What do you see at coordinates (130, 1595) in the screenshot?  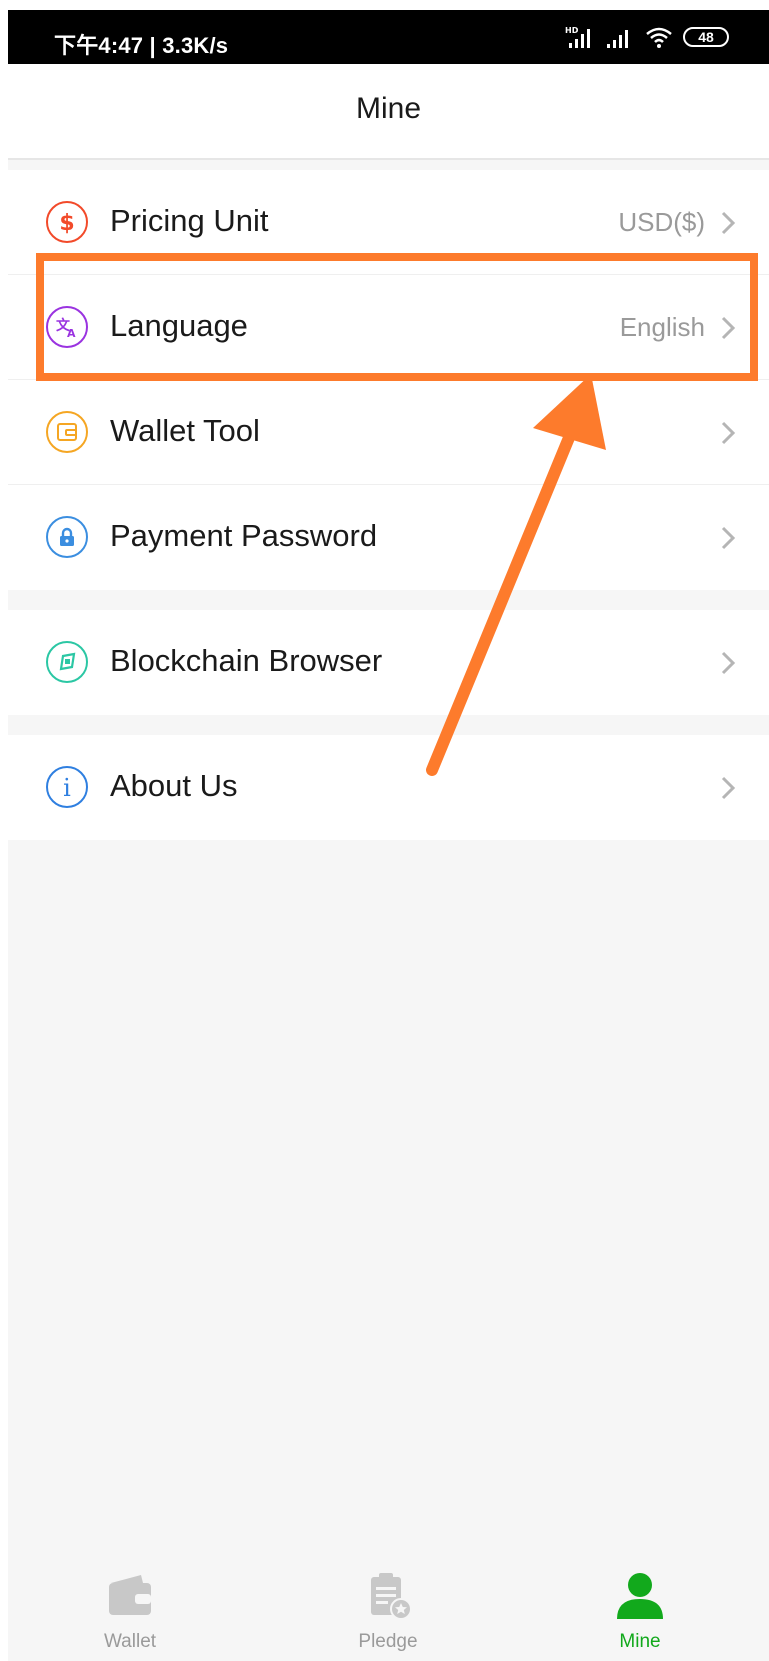 I see `wallet-icon` at bounding box center [130, 1595].